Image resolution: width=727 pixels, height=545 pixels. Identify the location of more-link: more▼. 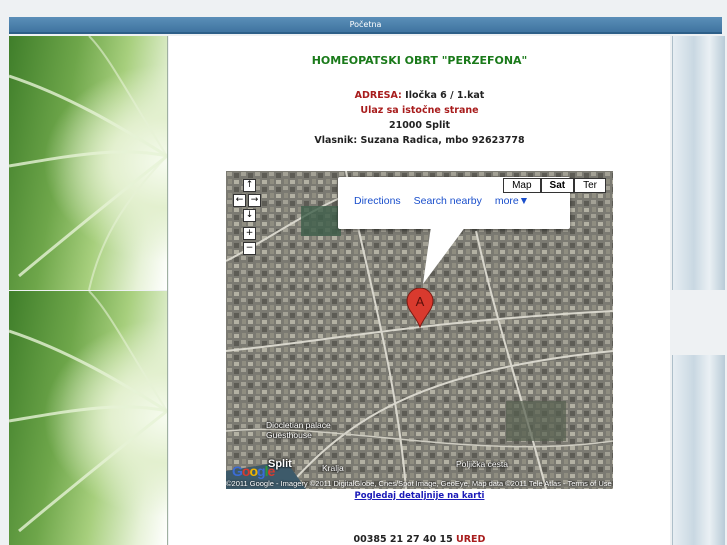
(512, 201).